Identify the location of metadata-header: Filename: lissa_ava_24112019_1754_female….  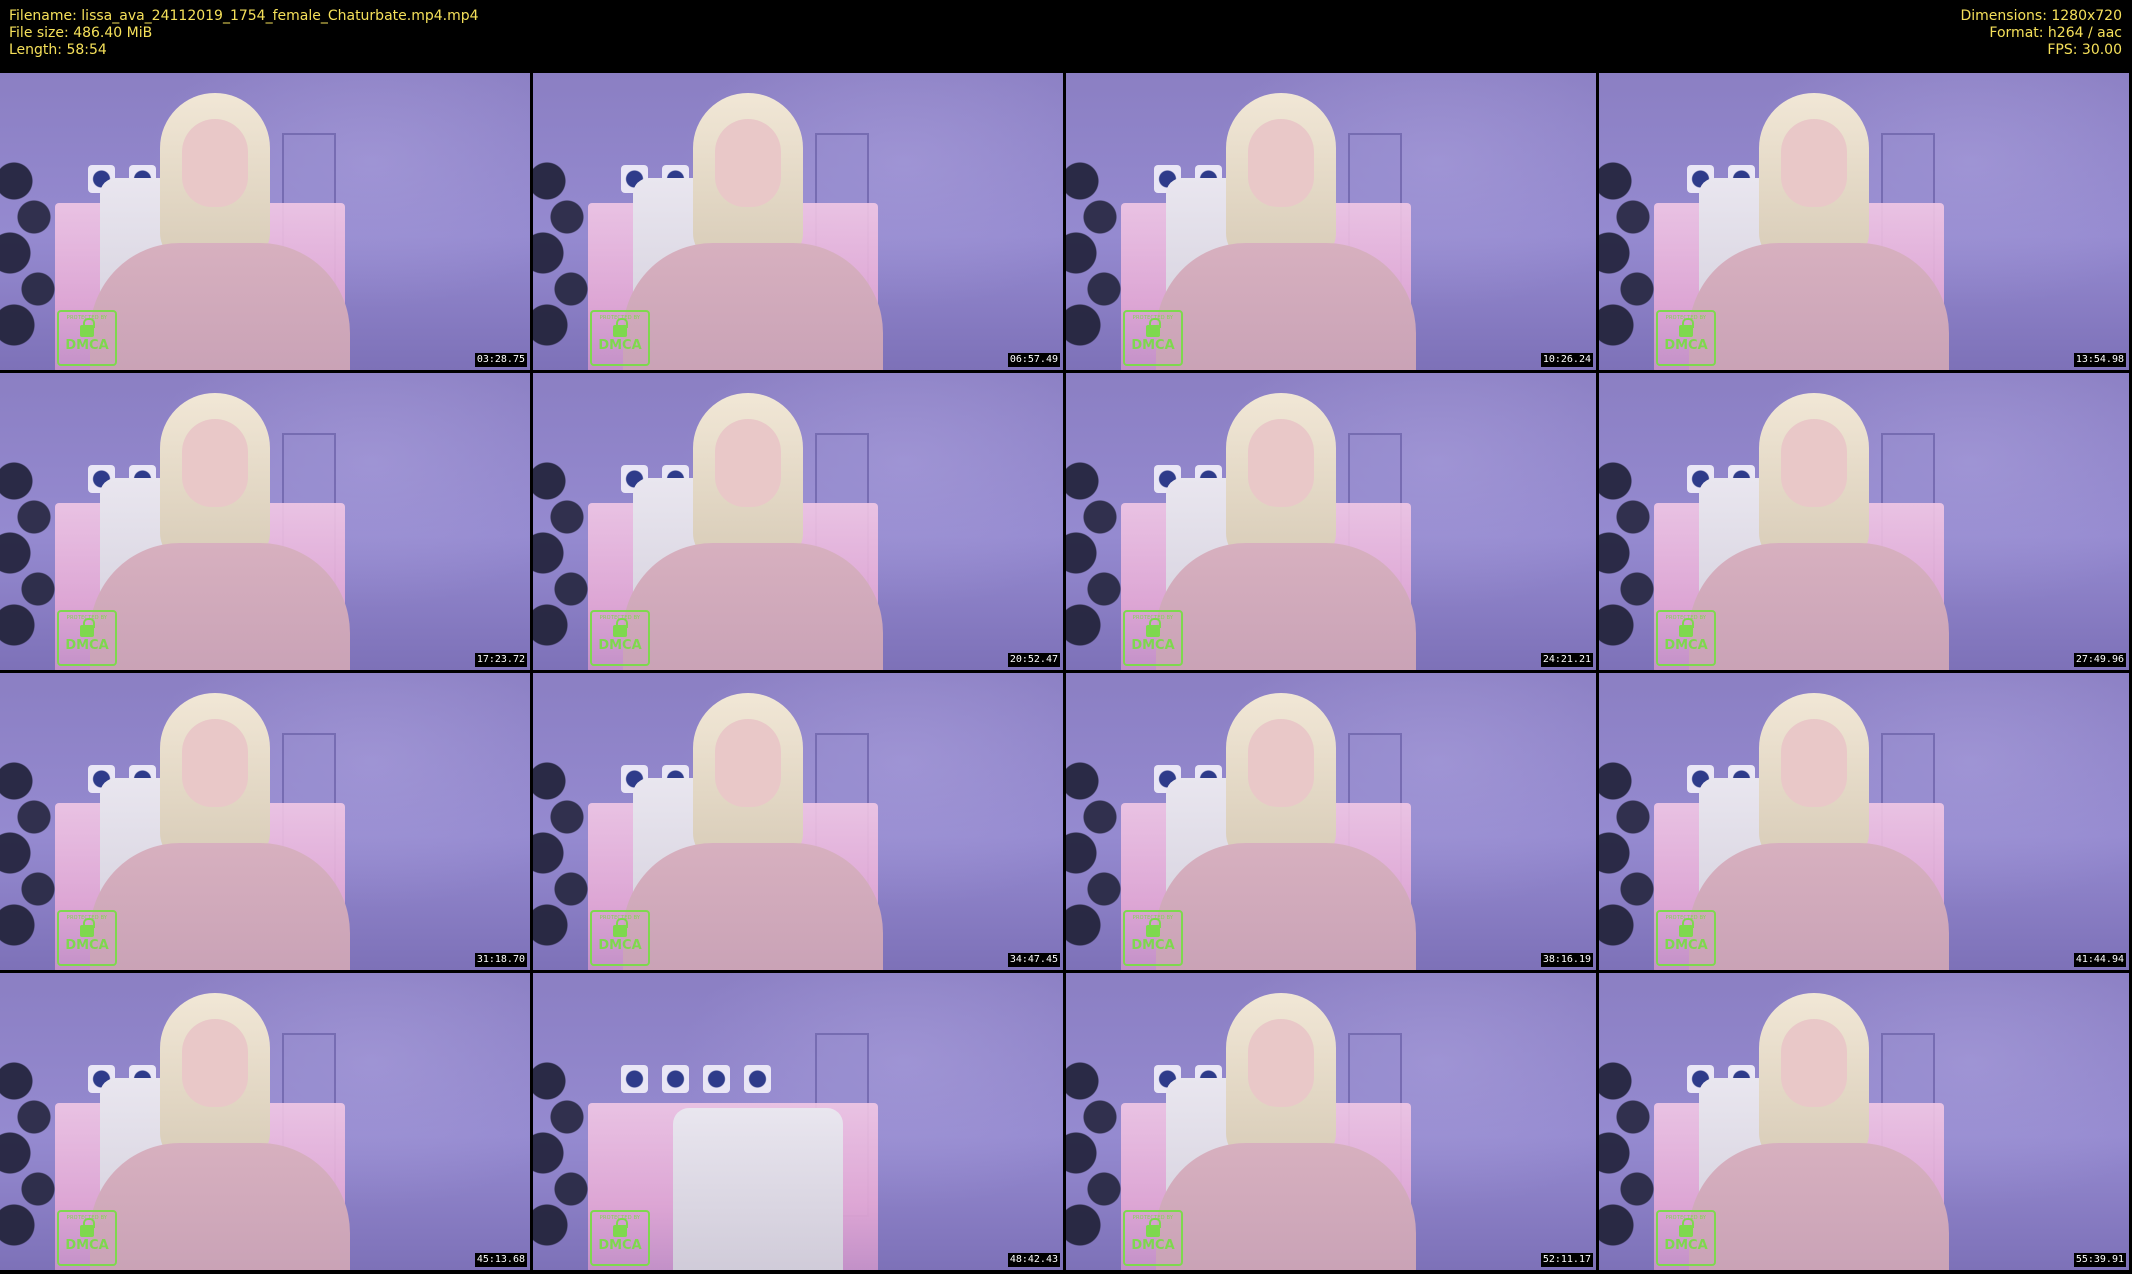
(1066, 36).